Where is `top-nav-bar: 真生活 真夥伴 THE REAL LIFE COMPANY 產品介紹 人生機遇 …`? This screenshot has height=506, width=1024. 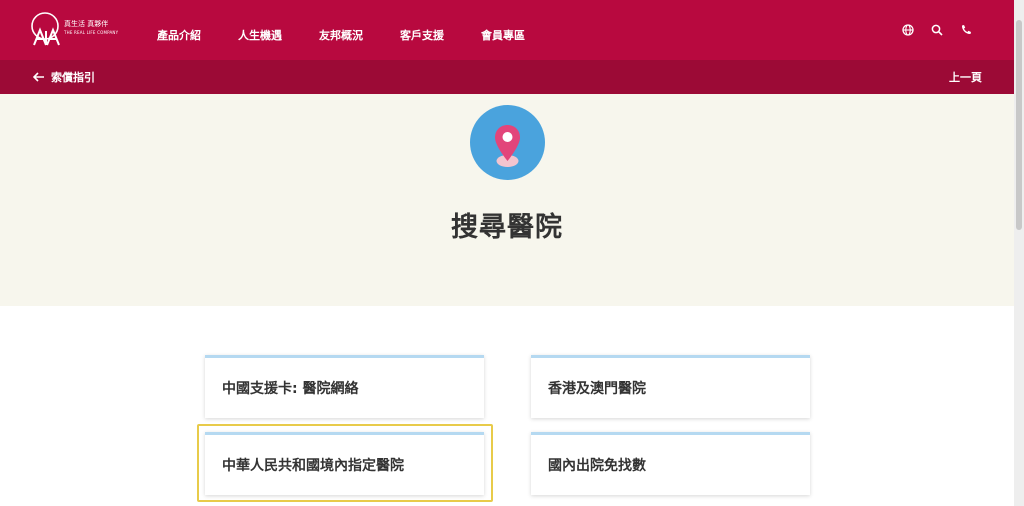 top-nav-bar: 真生活 真夥伴 THE REAL LIFE COMPANY 產品介紹 人生機遇 … is located at coordinates (507, 30).